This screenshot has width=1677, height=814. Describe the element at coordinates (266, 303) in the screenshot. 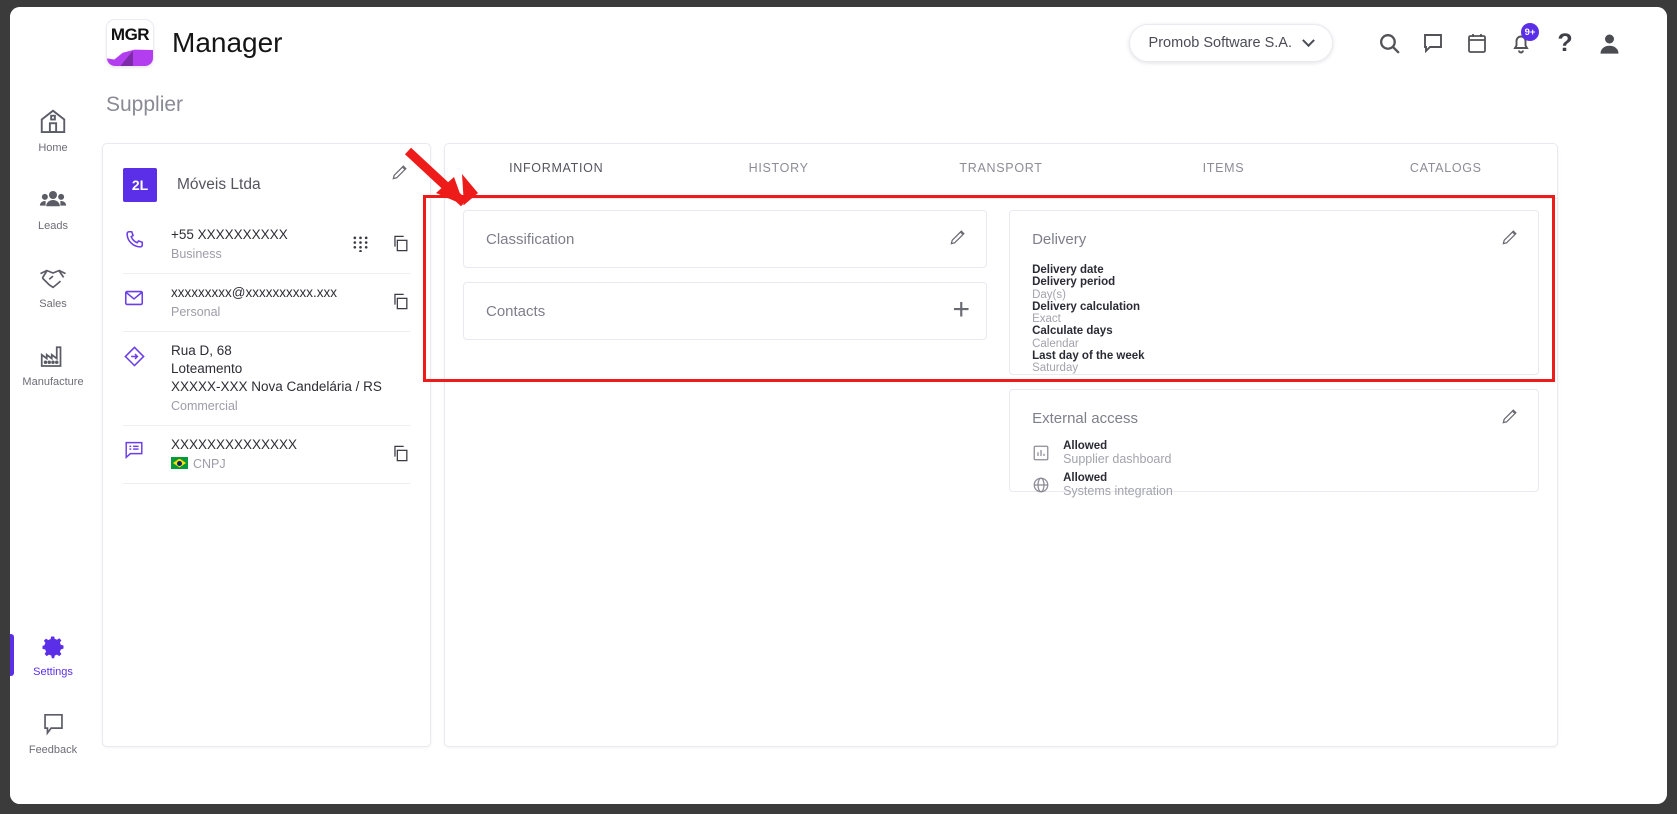

I see `list-item: xxxxxxxxx@xxxxxxxxxx.xxx Personal` at that location.